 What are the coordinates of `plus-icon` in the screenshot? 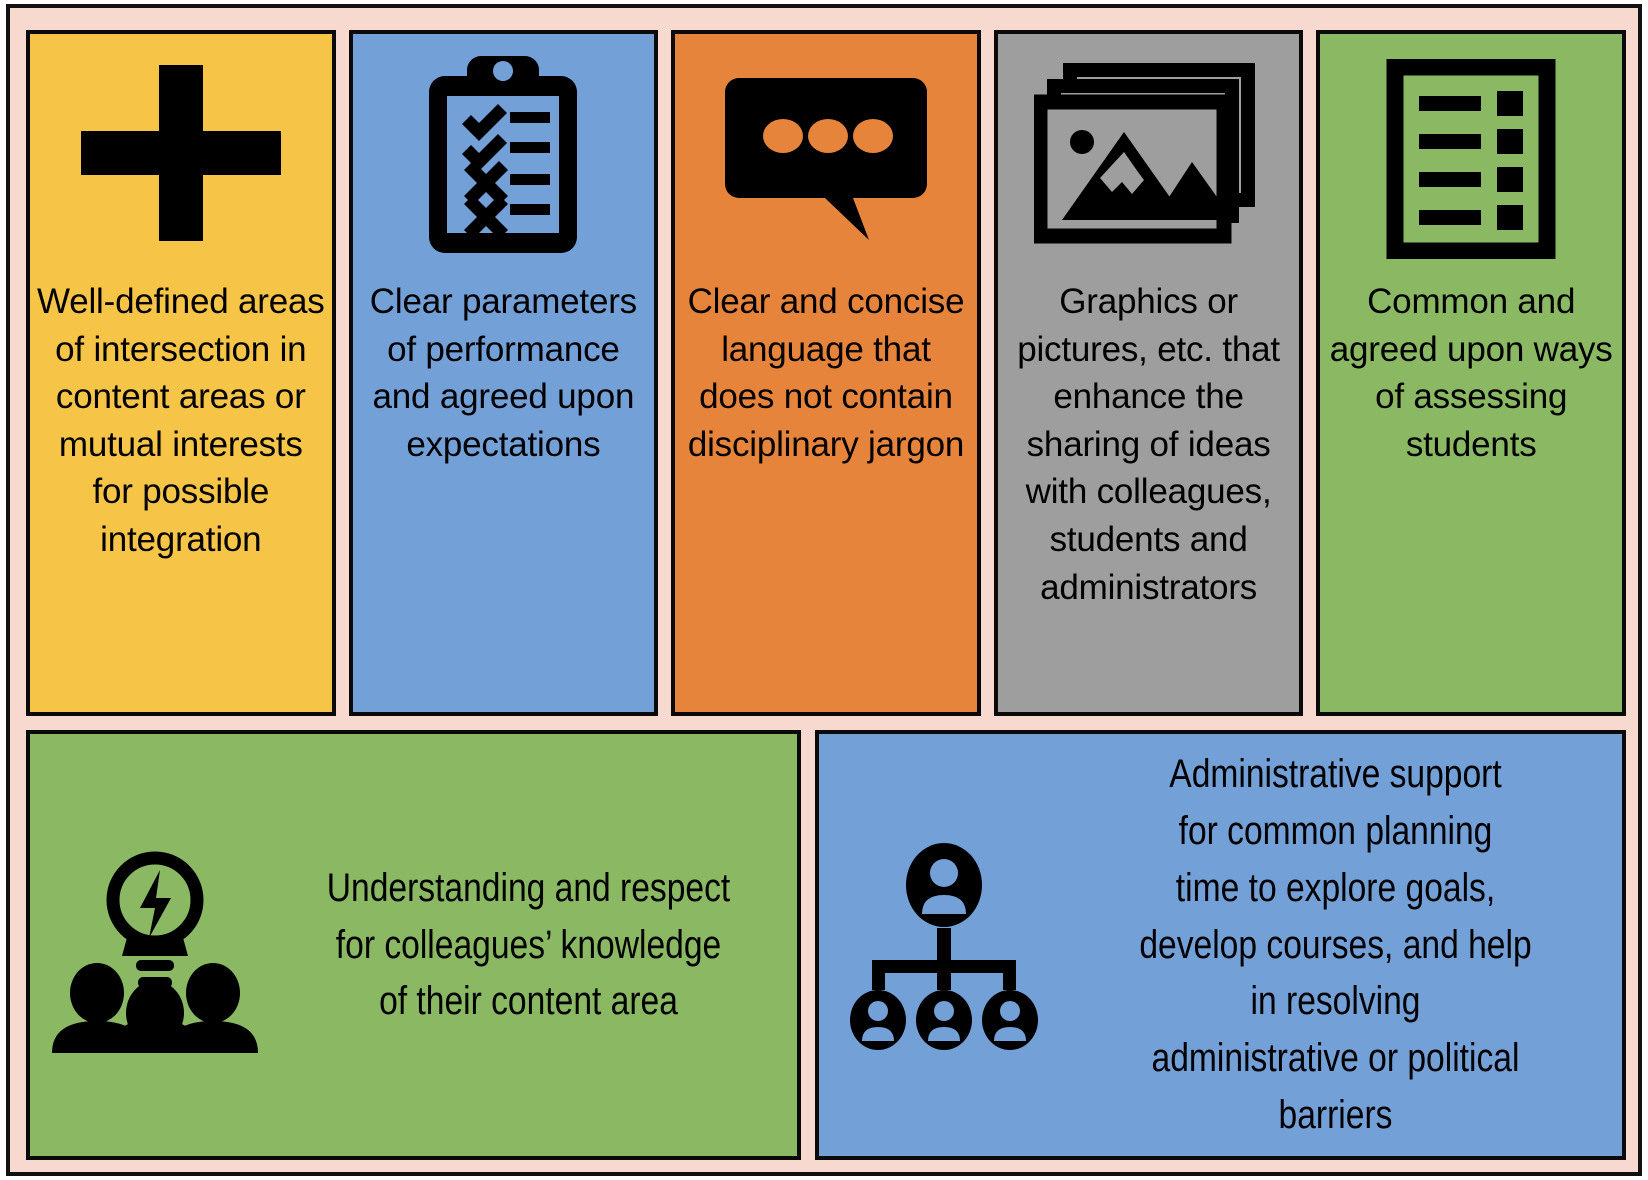 It's located at (181, 159).